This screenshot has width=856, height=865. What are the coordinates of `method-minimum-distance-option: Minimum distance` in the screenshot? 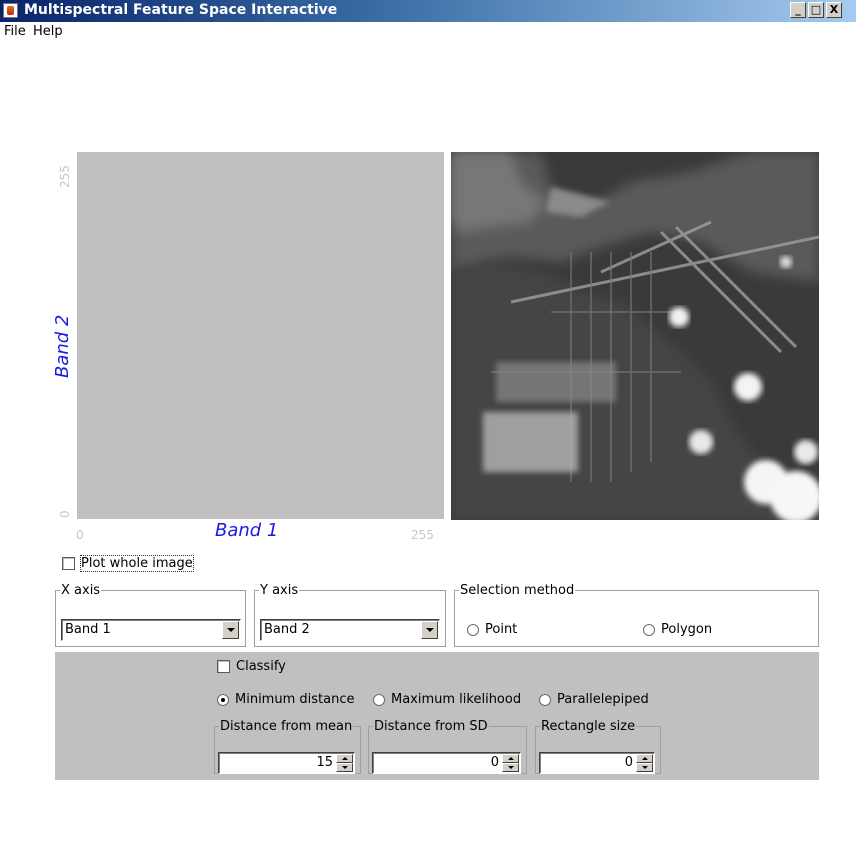 It's located at (285, 699).